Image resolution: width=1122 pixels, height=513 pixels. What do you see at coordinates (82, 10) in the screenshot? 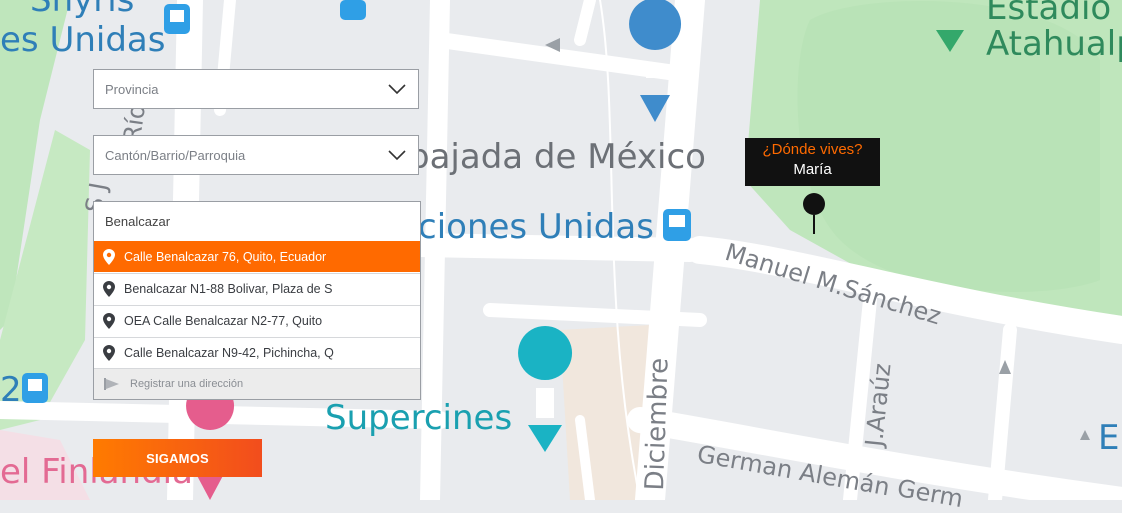
I see `map-label-shyris: Shyris` at bounding box center [82, 10].